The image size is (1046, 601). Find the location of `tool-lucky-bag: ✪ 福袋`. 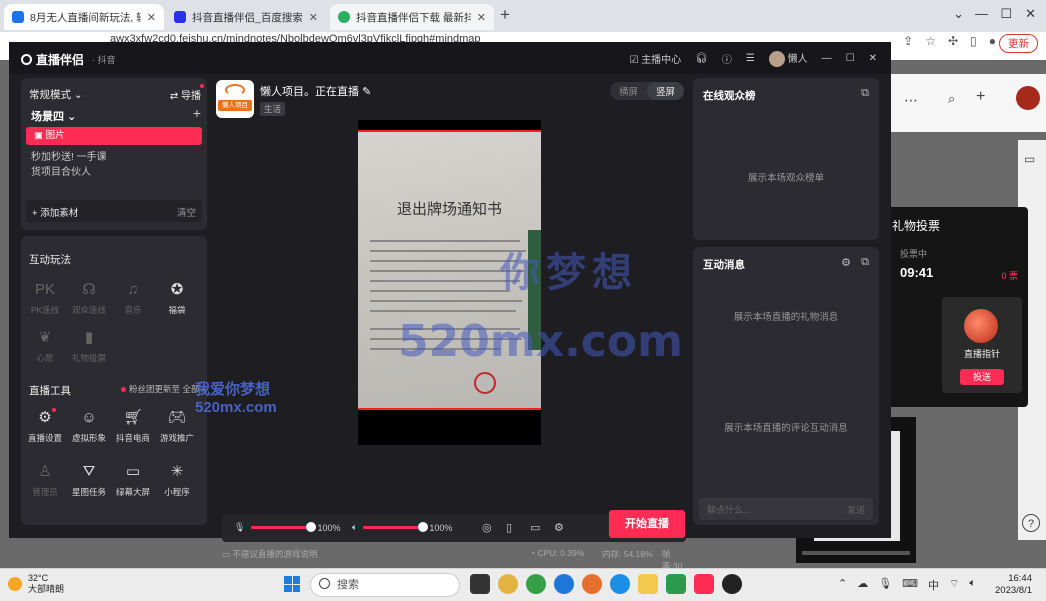

tool-lucky-bag: ✪ 福袋 is located at coordinates (177, 298).